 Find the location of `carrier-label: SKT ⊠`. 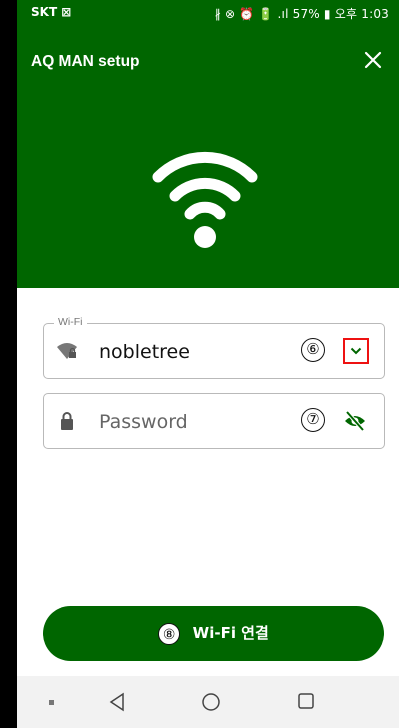

carrier-label: SKT ⊠ is located at coordinates (51, 12).